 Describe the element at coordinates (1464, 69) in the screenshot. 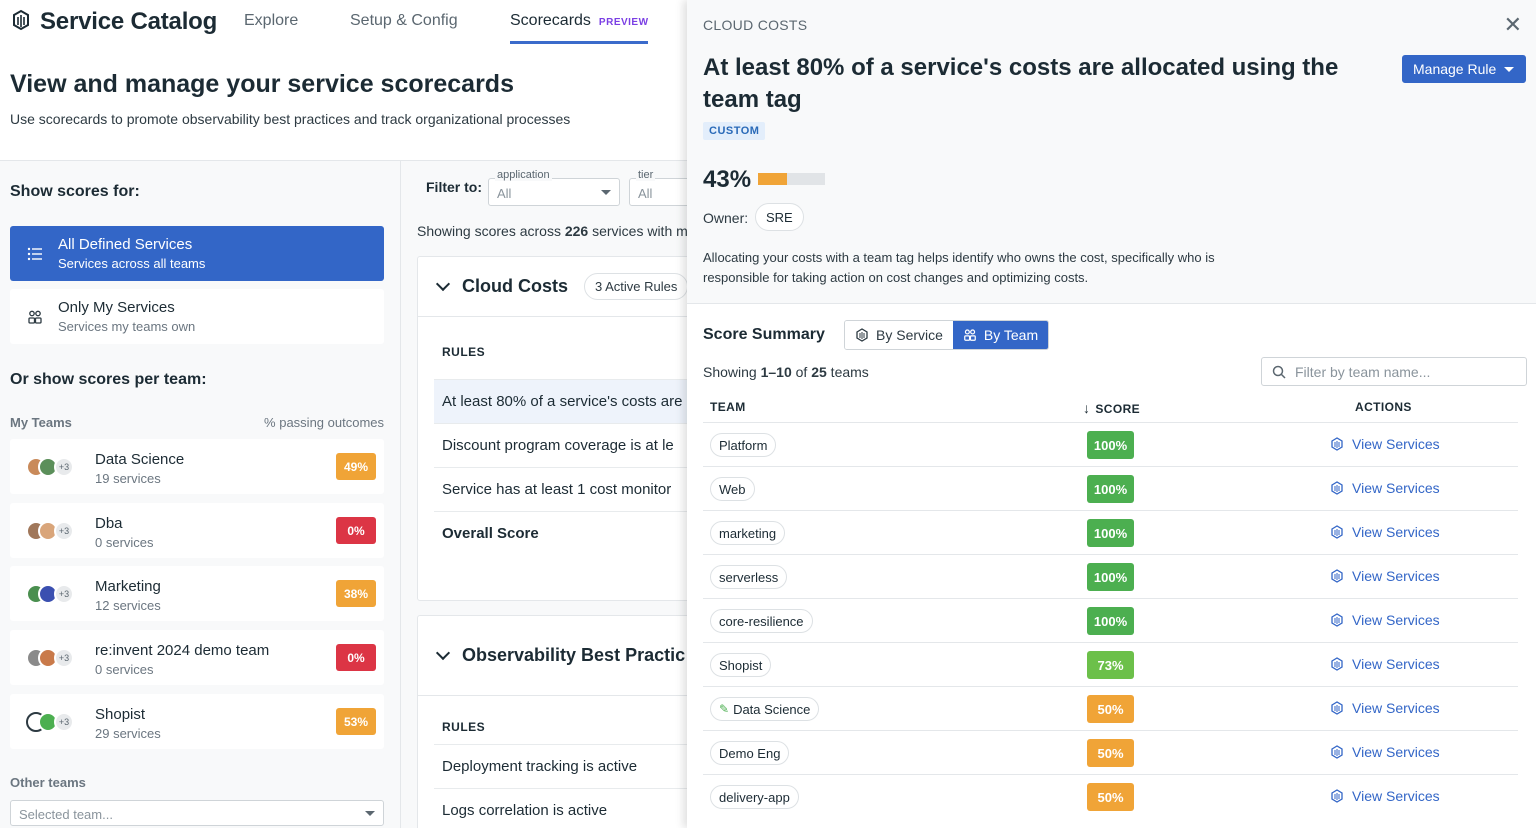

I see `manage-rule-button: Manage Rule` at that location.